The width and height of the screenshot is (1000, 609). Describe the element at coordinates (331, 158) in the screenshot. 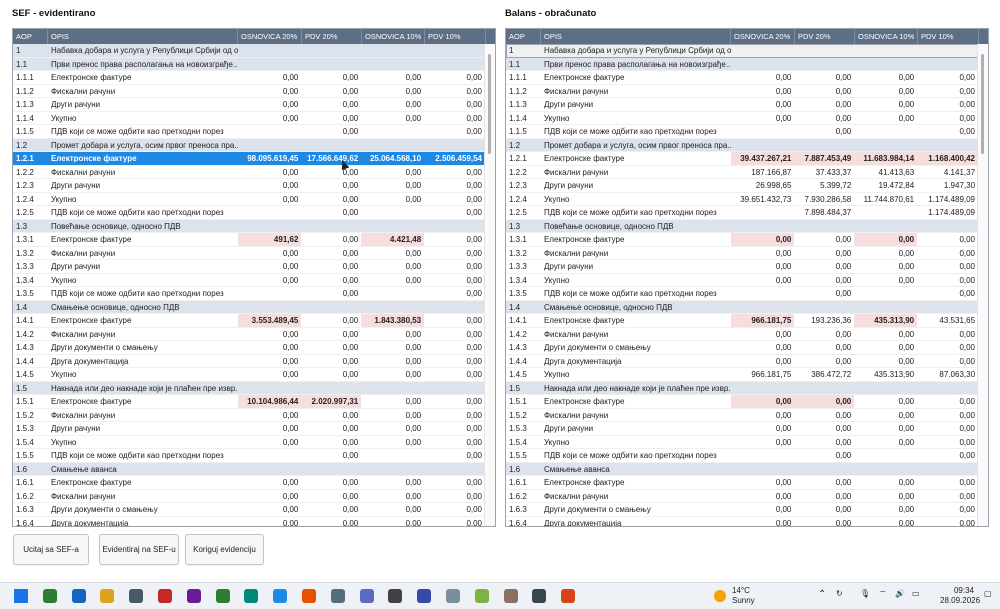

I see `cell-p20: 17.566.649,62` at that location.